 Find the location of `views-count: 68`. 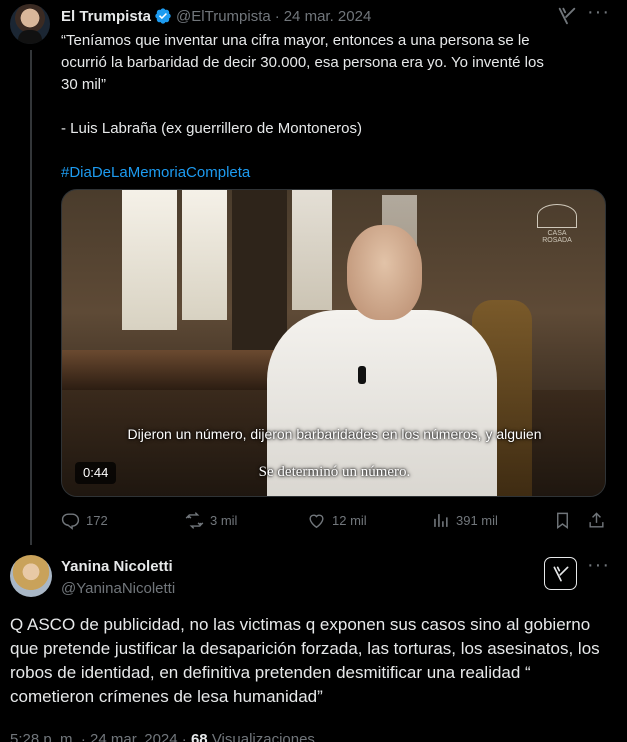

views-count: 68 is located at coordinates (199, 736).